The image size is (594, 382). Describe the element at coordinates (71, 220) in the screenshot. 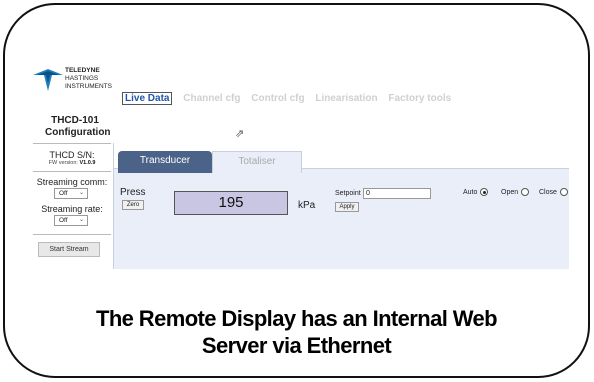

I see `streaming-rate-select: Off ⌄` at that location.